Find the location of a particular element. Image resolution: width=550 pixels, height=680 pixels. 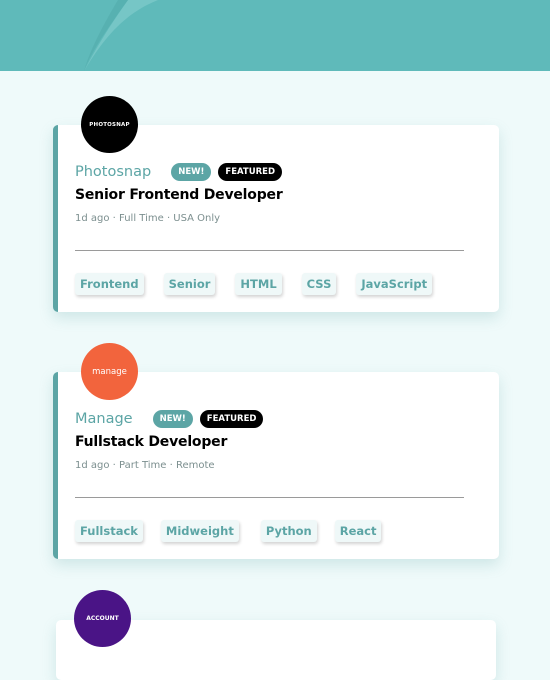

header-banner is located at coordinates (275, 35).